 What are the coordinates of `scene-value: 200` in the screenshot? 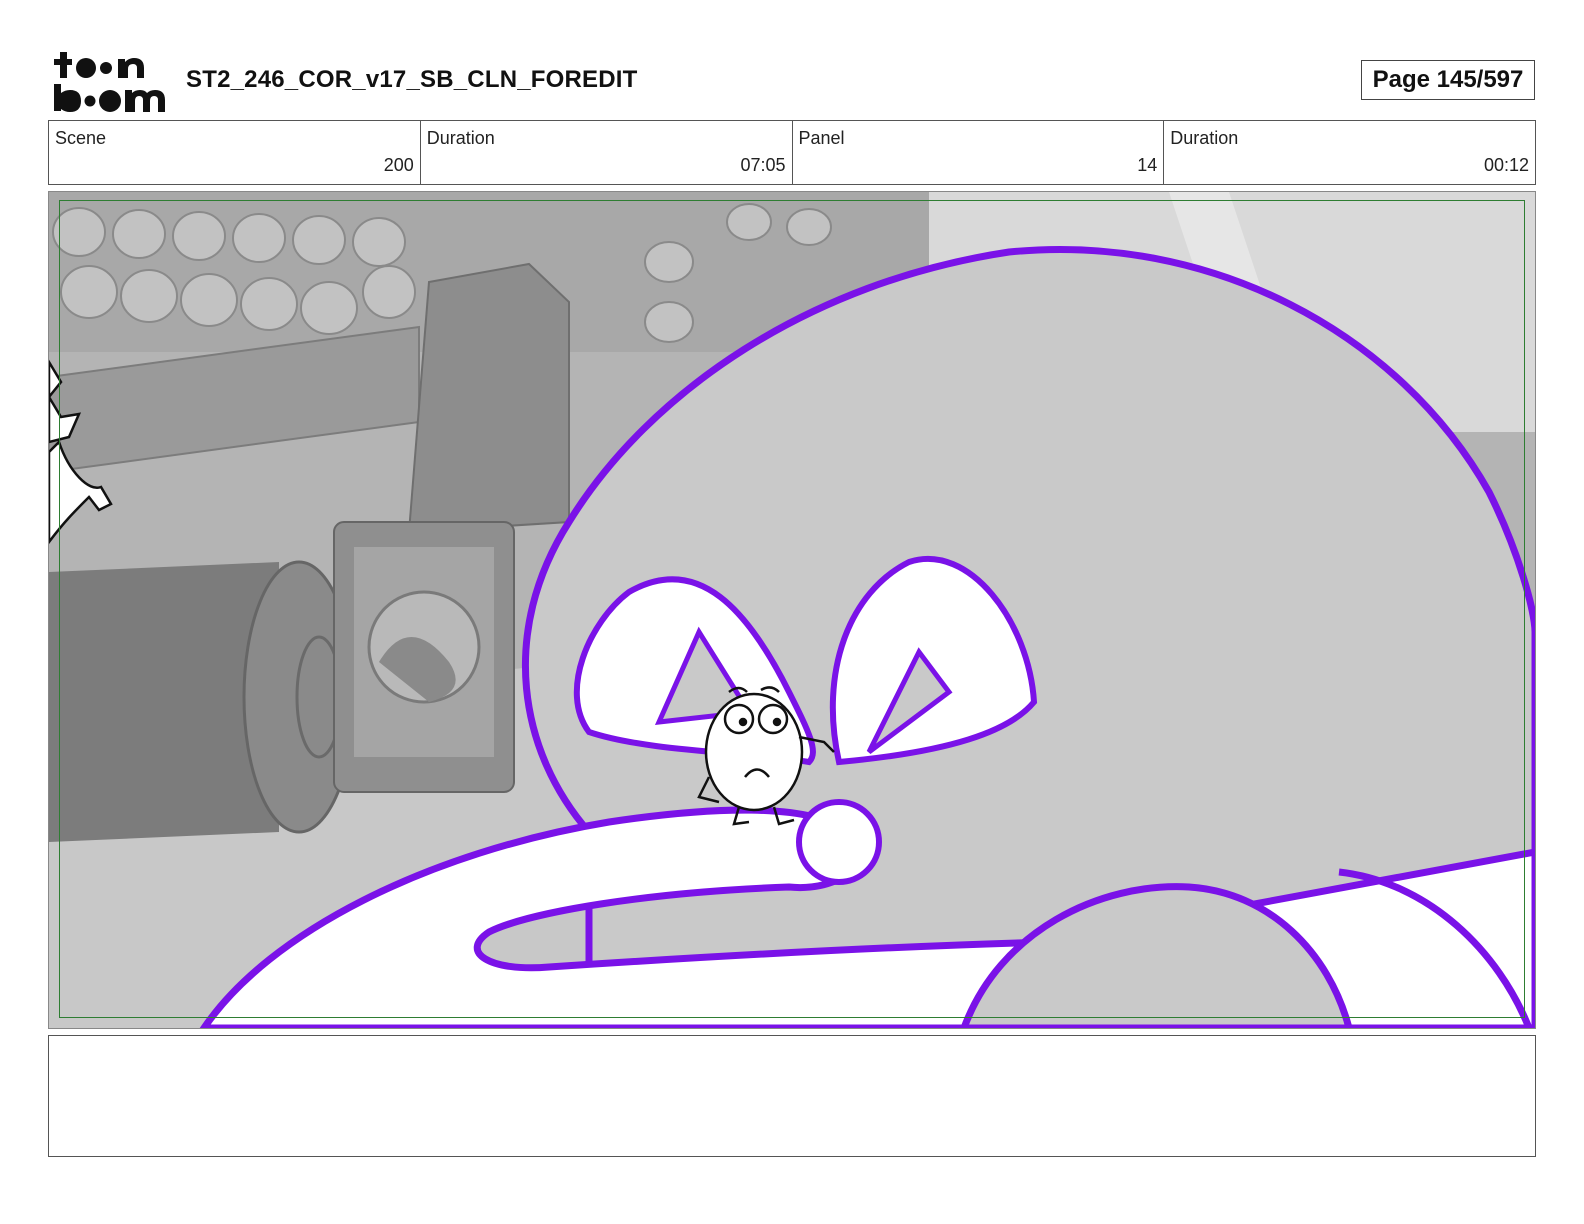 It's located at (398, 165).